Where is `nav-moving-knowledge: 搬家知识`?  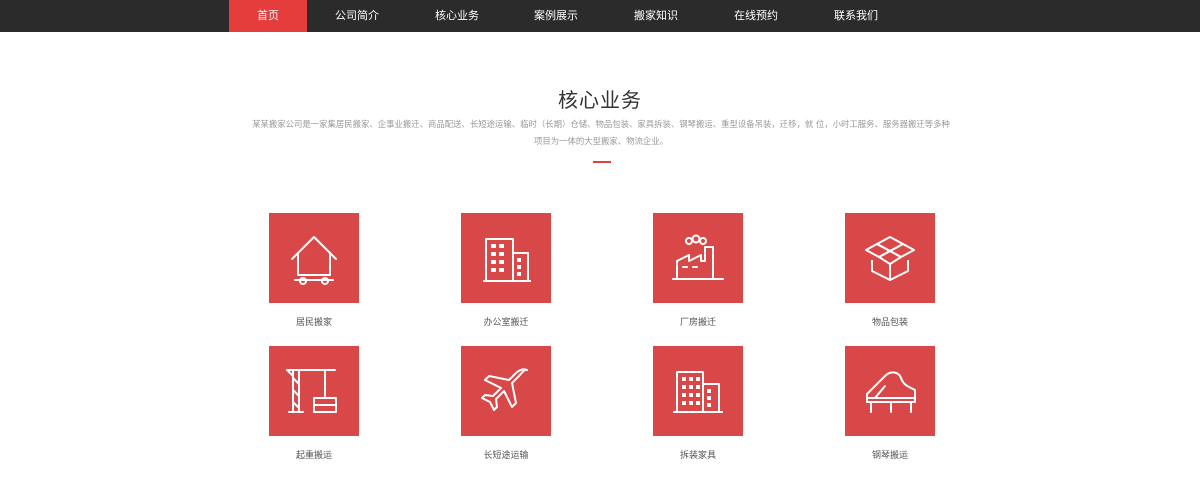 nav-moving-knowledge: 搬家知识 is located at coordinates (656, 16).